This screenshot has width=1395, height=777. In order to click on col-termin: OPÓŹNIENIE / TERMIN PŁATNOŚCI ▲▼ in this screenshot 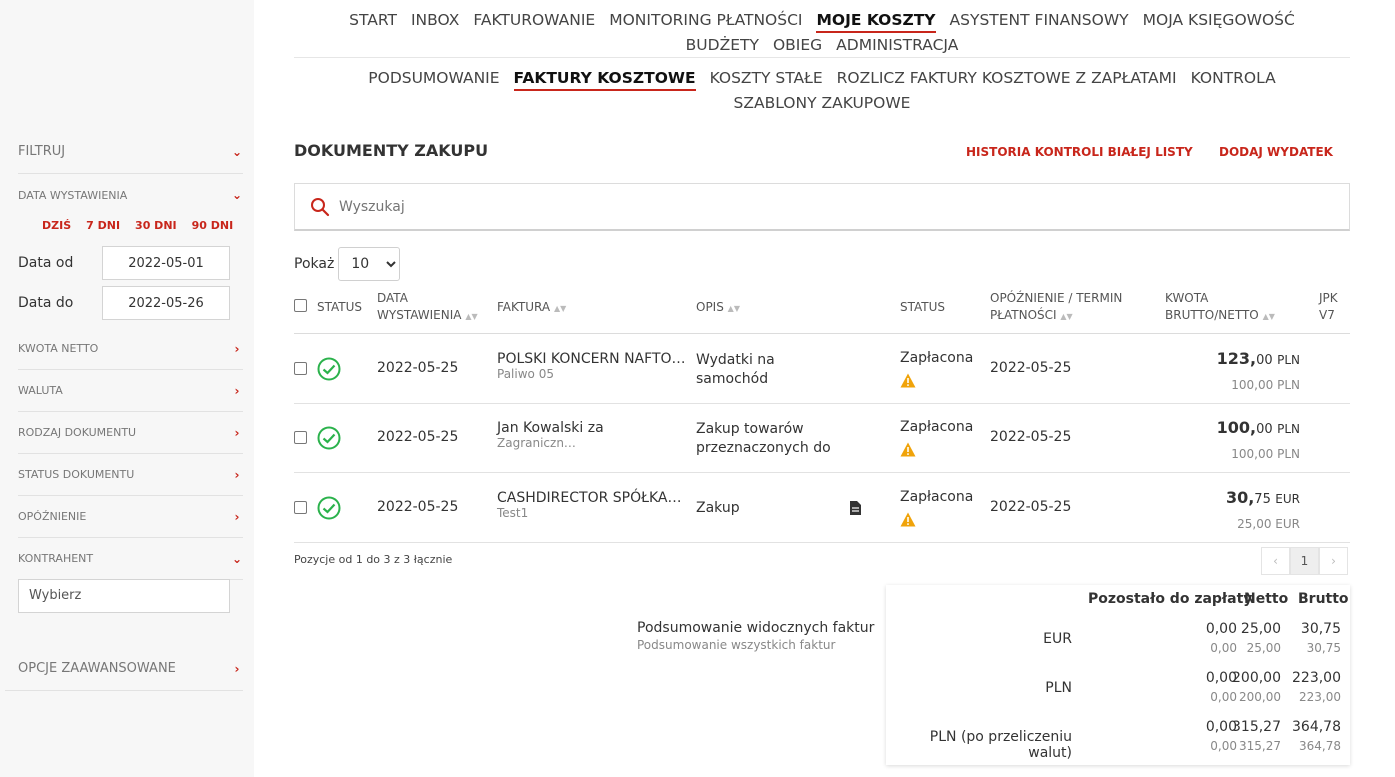, I will do `click(1056, 307)`.